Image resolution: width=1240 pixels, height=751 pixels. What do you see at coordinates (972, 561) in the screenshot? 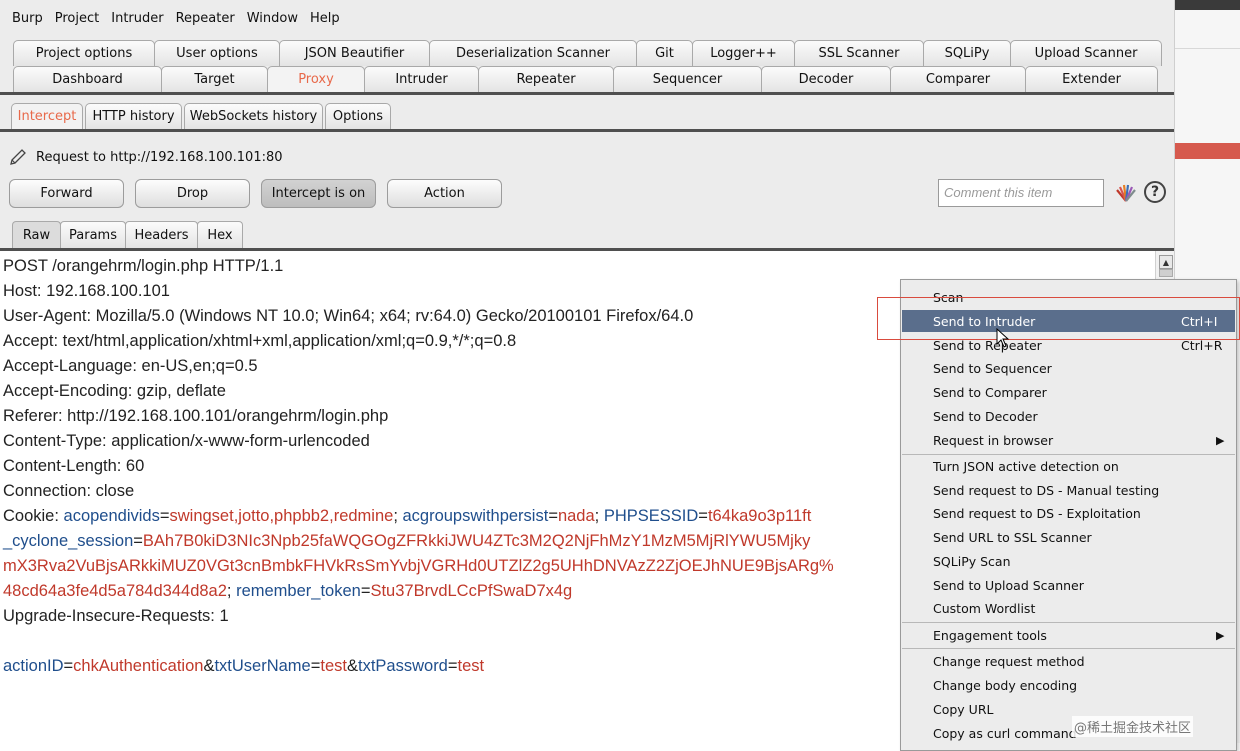
I see `menu-item-label: SQLiPy Scan` at bounding box center [972, 561].